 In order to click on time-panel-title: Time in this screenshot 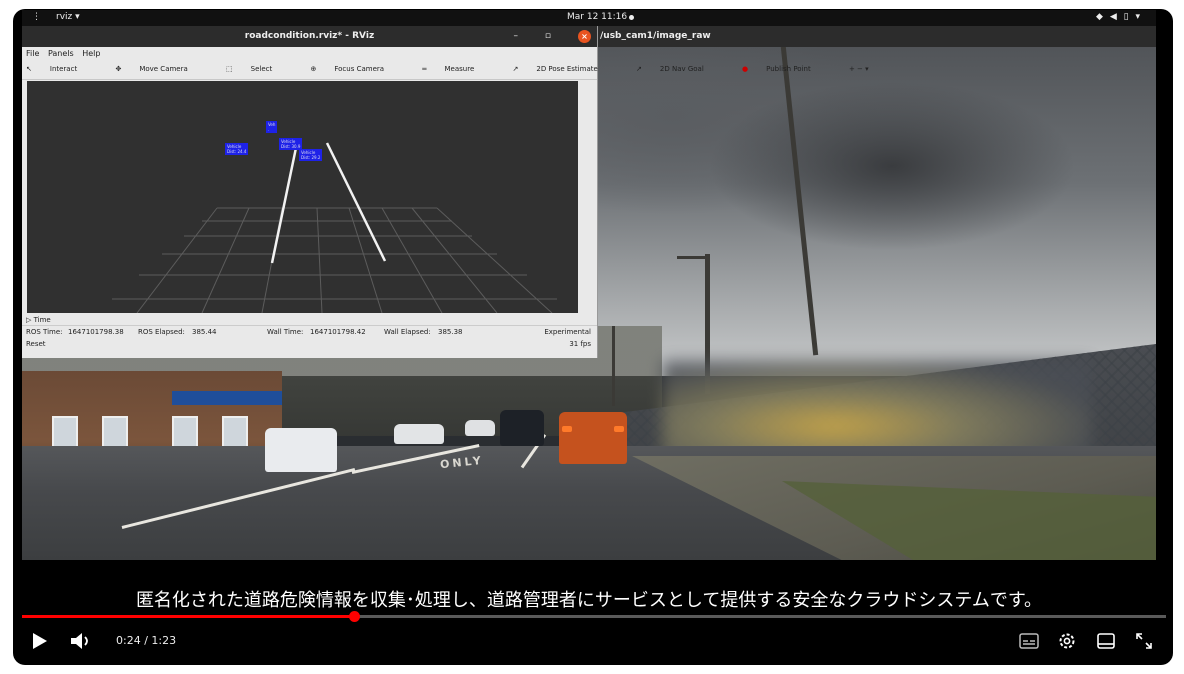, I will do `click(42, 320)`.